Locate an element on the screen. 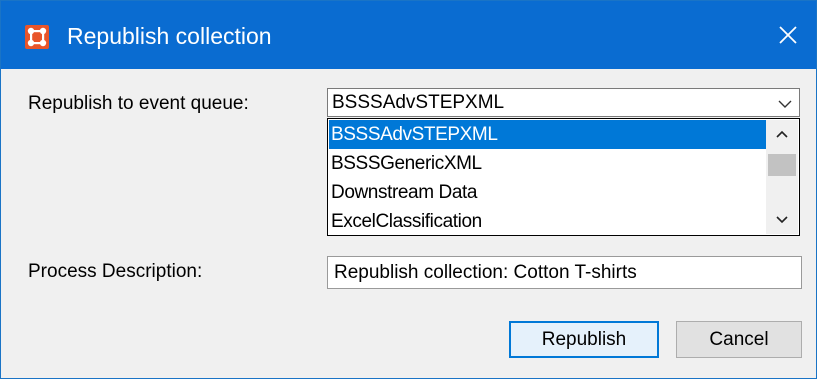  list-scrollbar is located at coordinates (782, 177).